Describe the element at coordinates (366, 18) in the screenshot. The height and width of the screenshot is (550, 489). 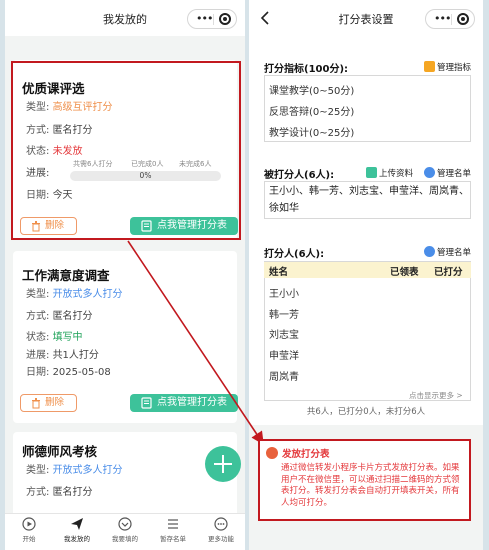
I see `nav-bar: 打分表设置 •••` at that location.